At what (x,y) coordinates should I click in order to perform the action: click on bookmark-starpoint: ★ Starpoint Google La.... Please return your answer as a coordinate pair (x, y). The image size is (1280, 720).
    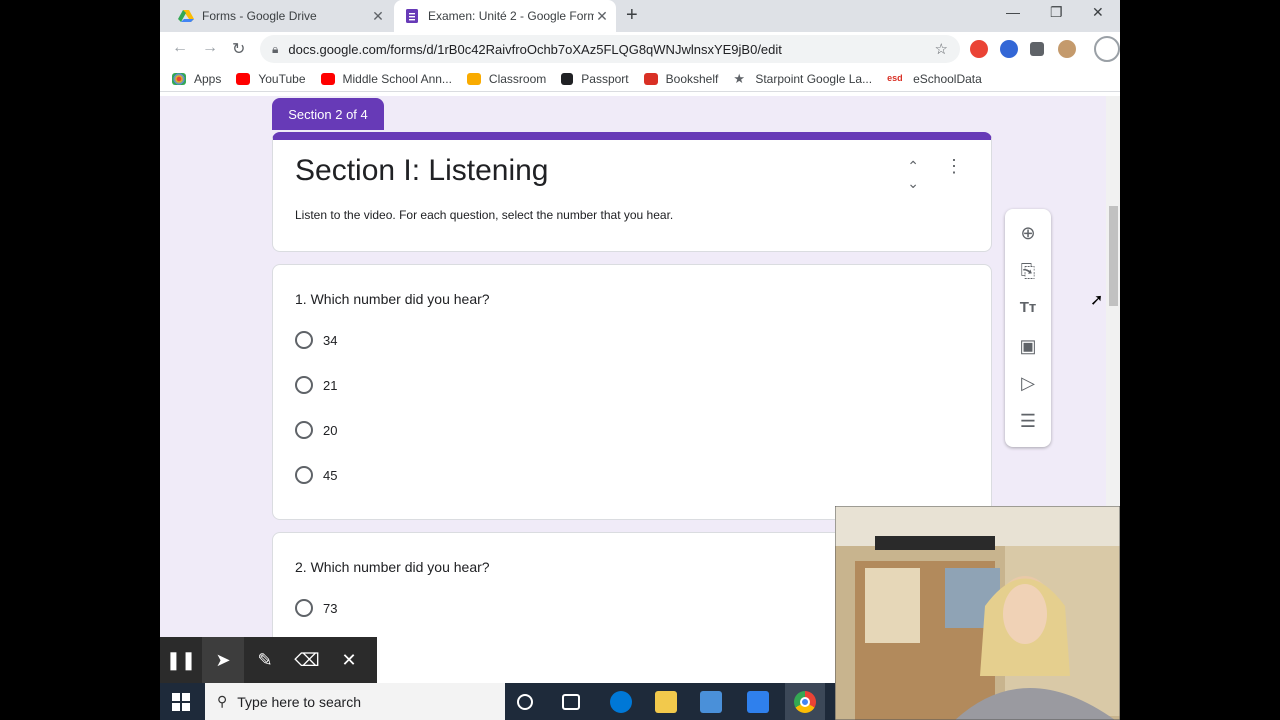
    Looking at the image, I should click on (802, 79).